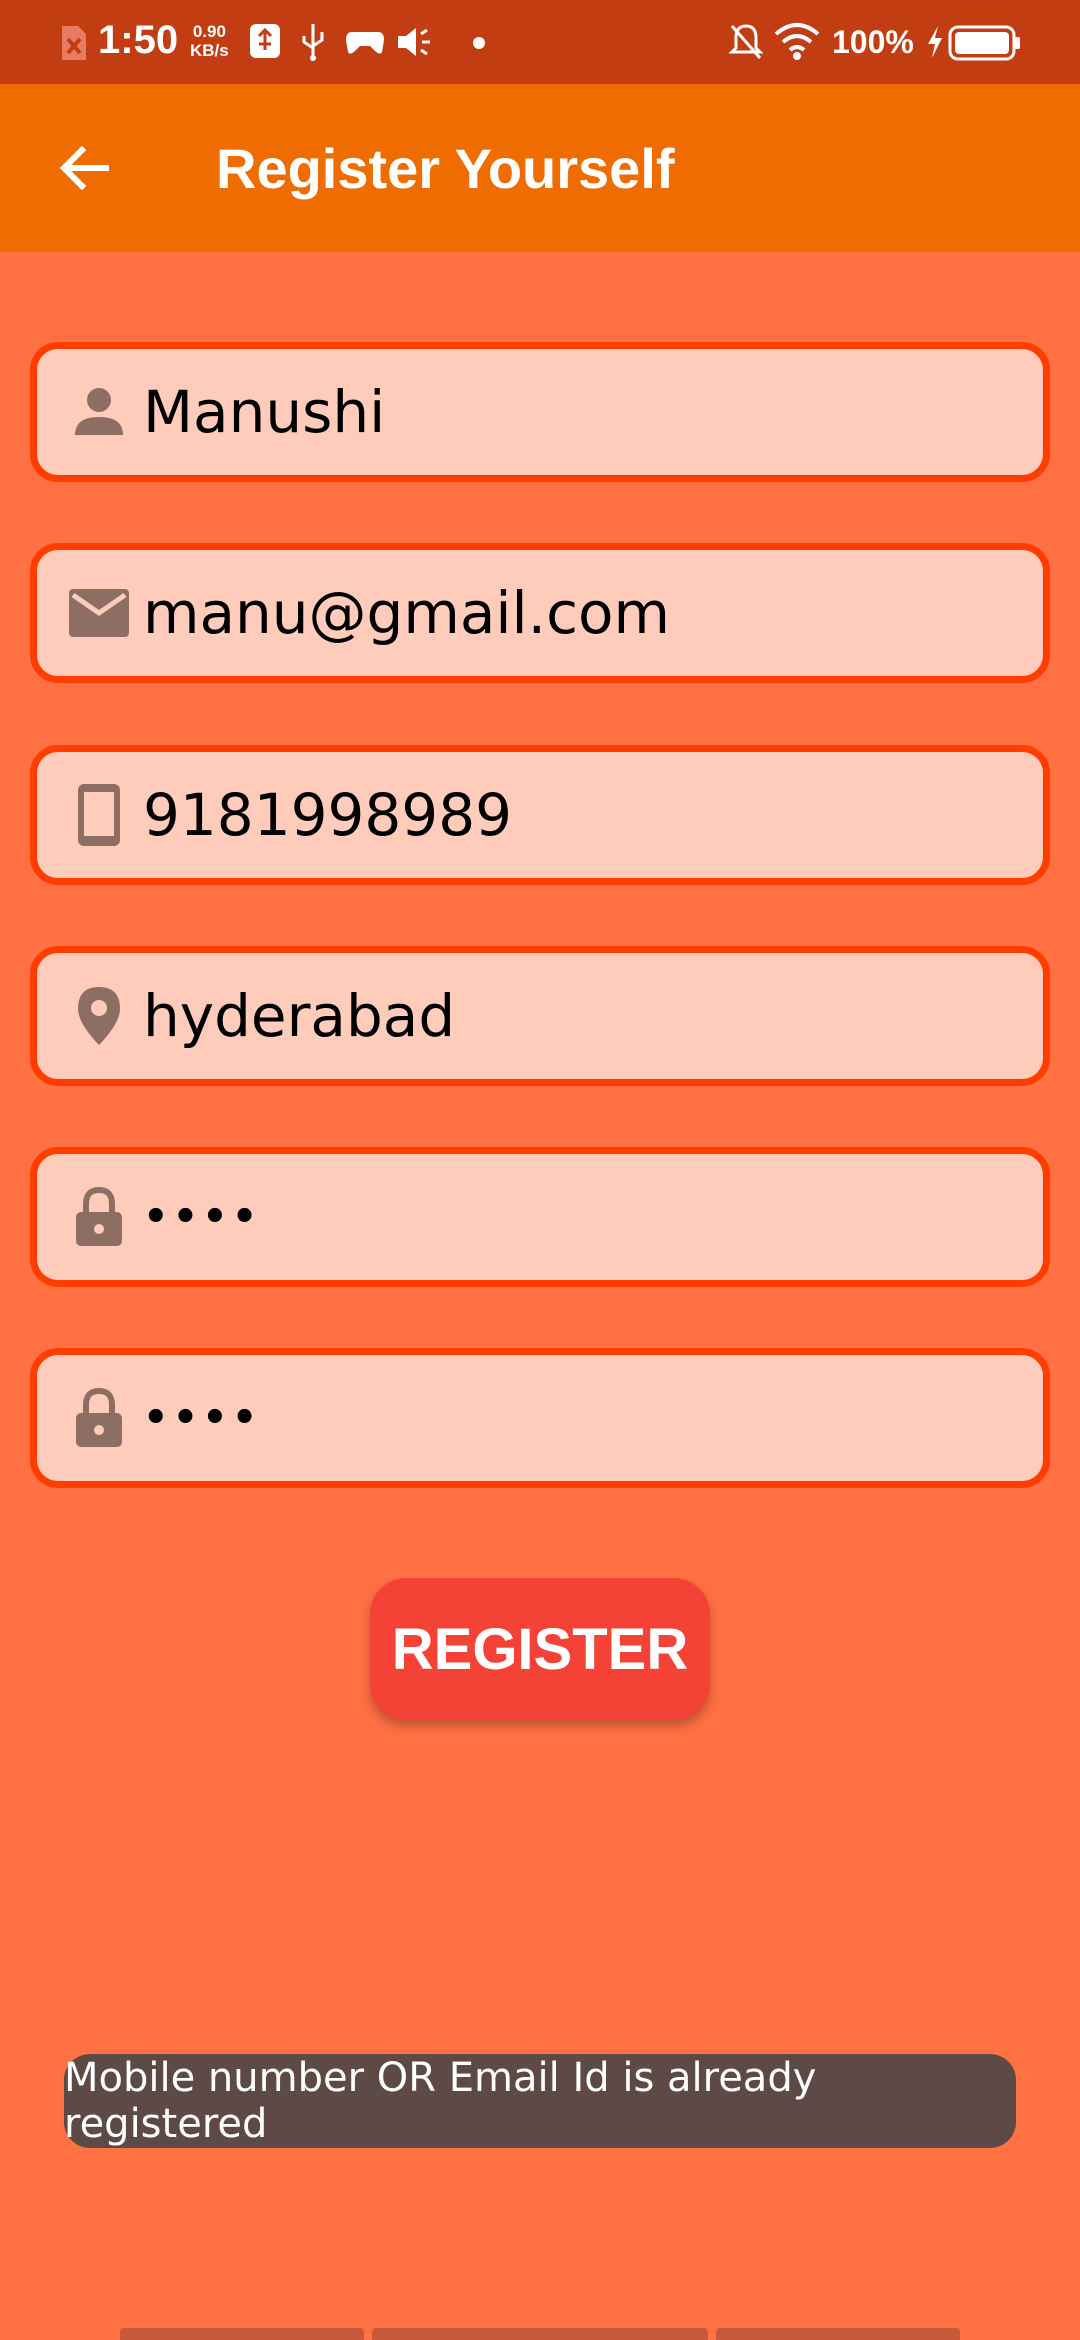 The width and height of the screenshot is (1080, 2340). What do you see at coordinates (540, 1418) in the screenshot?
I see `confirm-password-field: ••••` at bounding box center [540, 1418].